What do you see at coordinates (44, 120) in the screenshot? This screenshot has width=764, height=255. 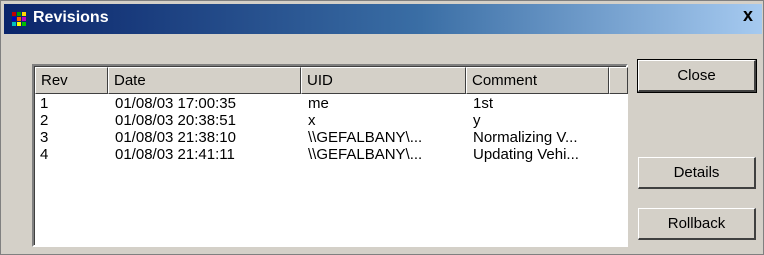 I see `cell-rev: 2` at bounding box center [44, 120].